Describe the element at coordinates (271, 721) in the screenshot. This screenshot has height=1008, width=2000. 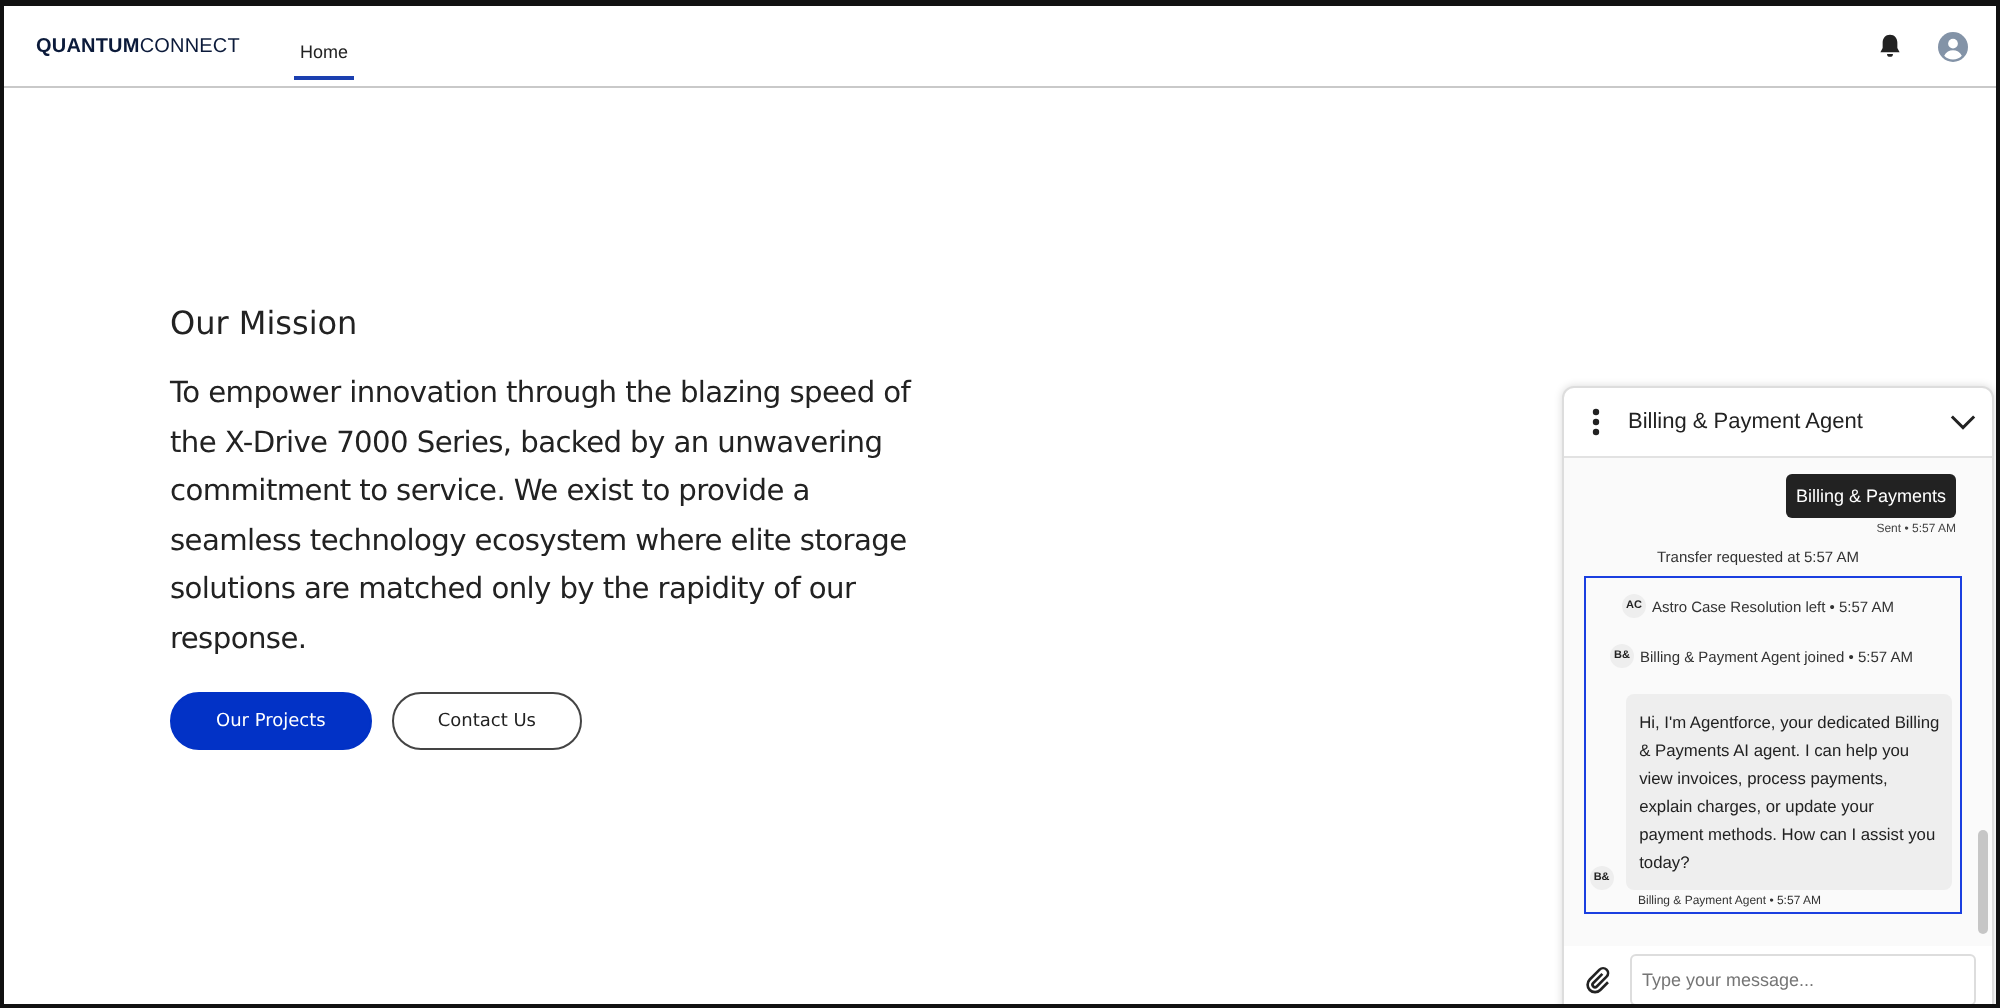
I see `projects-button: Our Projects` at that location.